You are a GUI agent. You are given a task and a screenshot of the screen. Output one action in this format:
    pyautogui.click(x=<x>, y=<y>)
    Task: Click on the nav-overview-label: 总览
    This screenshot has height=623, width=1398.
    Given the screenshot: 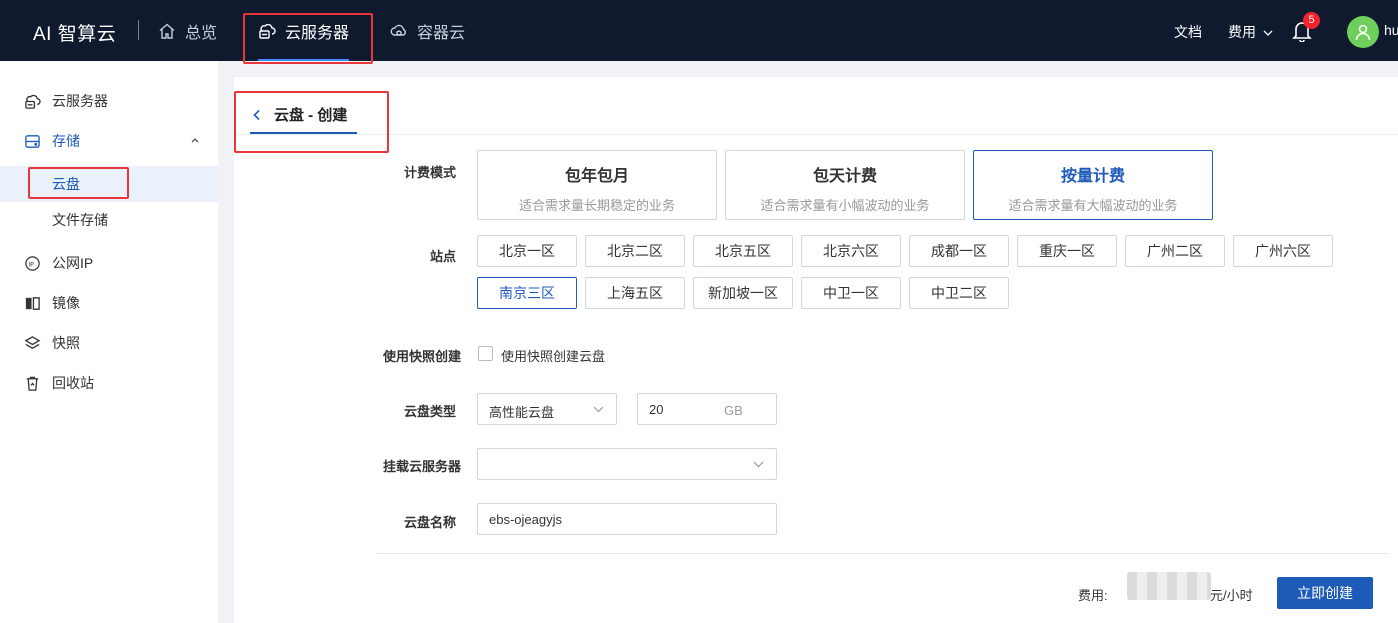 What is the action you would take?
    pyautogui.click(x=201, y=33)
    